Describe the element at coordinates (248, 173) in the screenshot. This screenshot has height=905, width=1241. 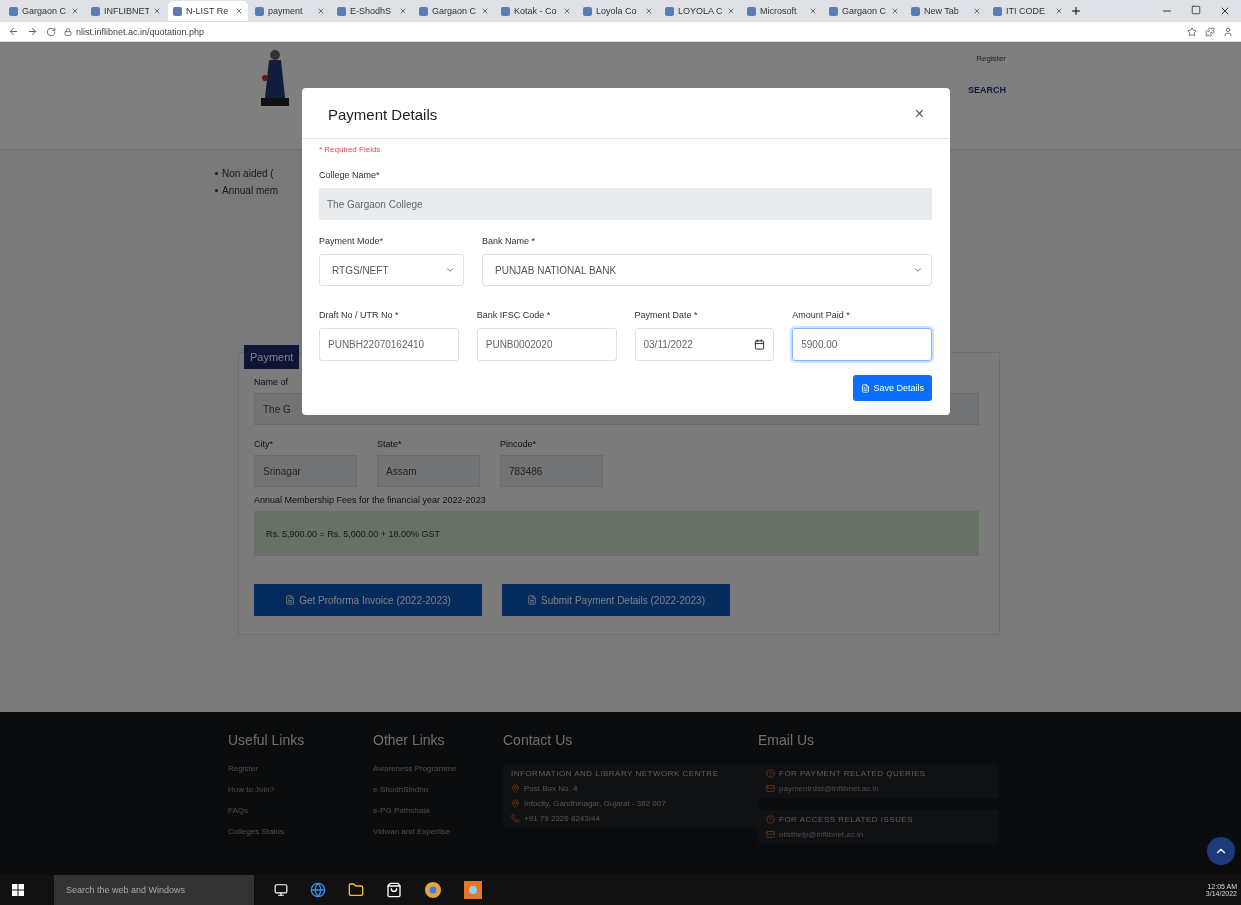
I see `note-text: Non aided (` at that location.